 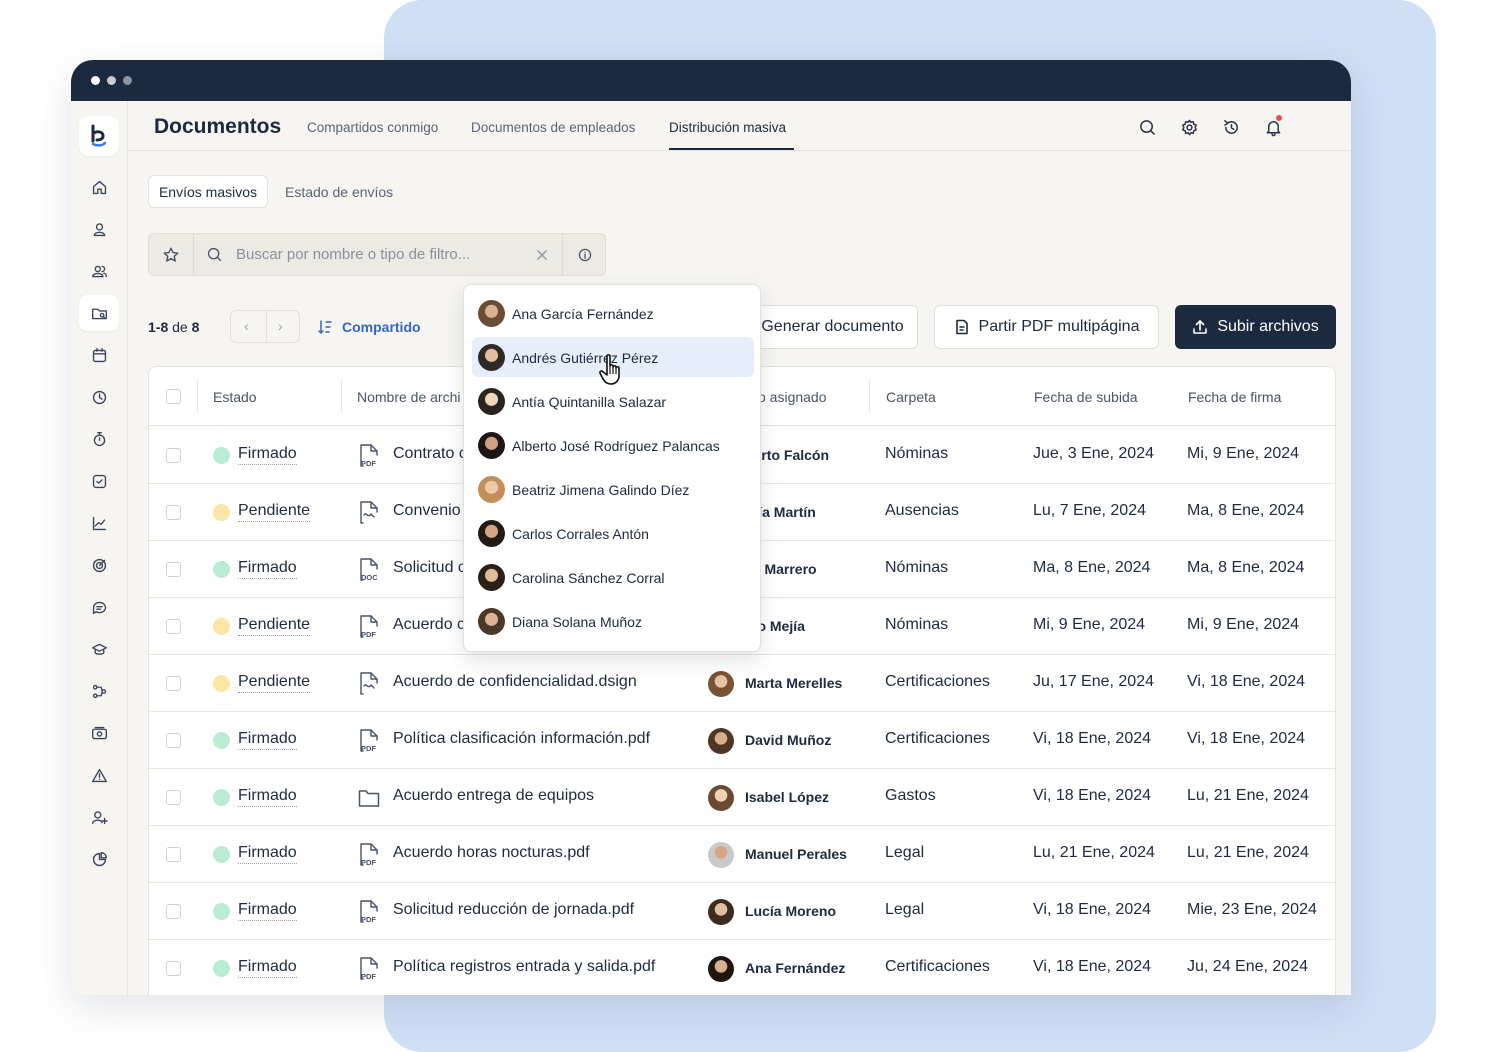 What do you see at coordinates (727, 127) in the screenshot?
I see `tab-distribucion-masiva: Distribución masiva` at bounding box center [727, 127].